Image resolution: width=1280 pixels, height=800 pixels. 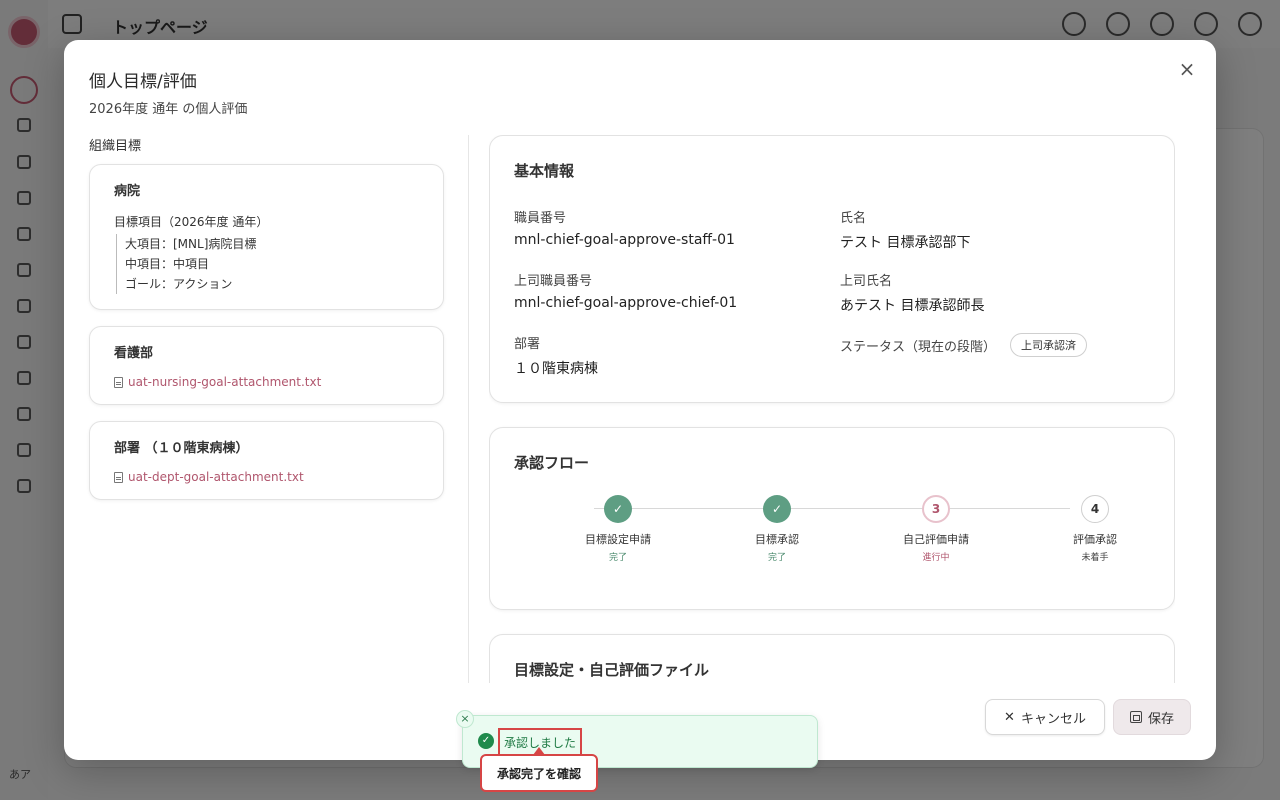 What do you see at coordinates (866, 281) in the screenshot?
I see `boss-name-label: 上司氏名` at bounding box center [866, 281].